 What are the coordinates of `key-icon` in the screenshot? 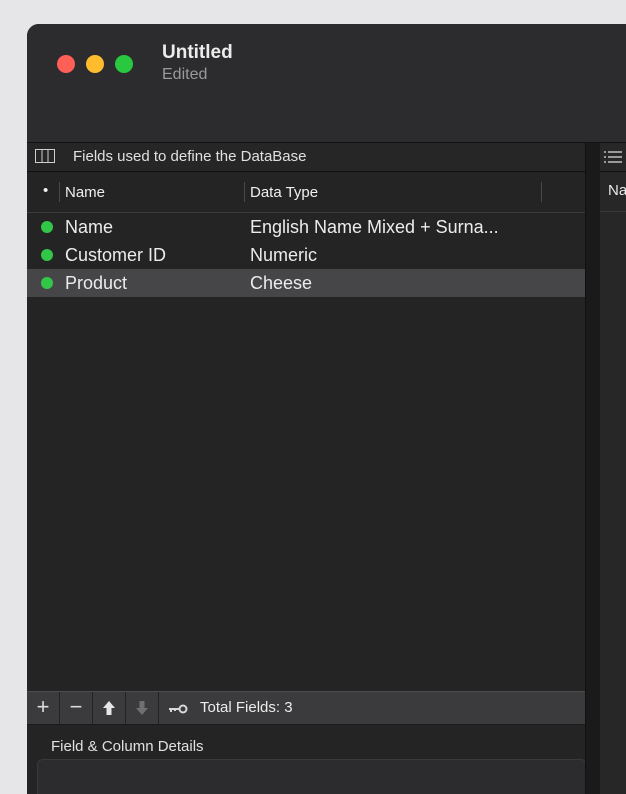 It's located at (178, 709).